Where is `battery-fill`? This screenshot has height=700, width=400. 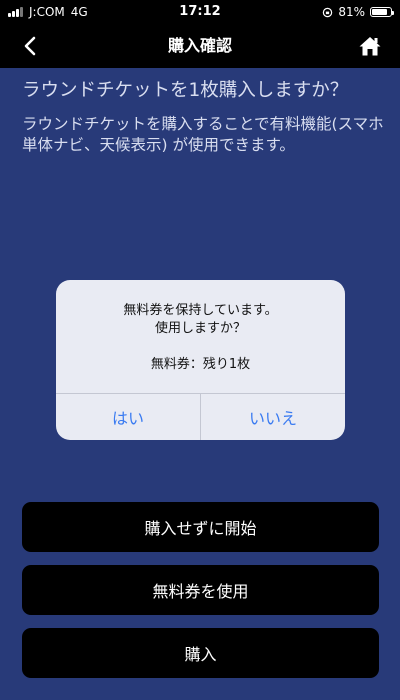 battery-fill is located at coordinates (379, 12).